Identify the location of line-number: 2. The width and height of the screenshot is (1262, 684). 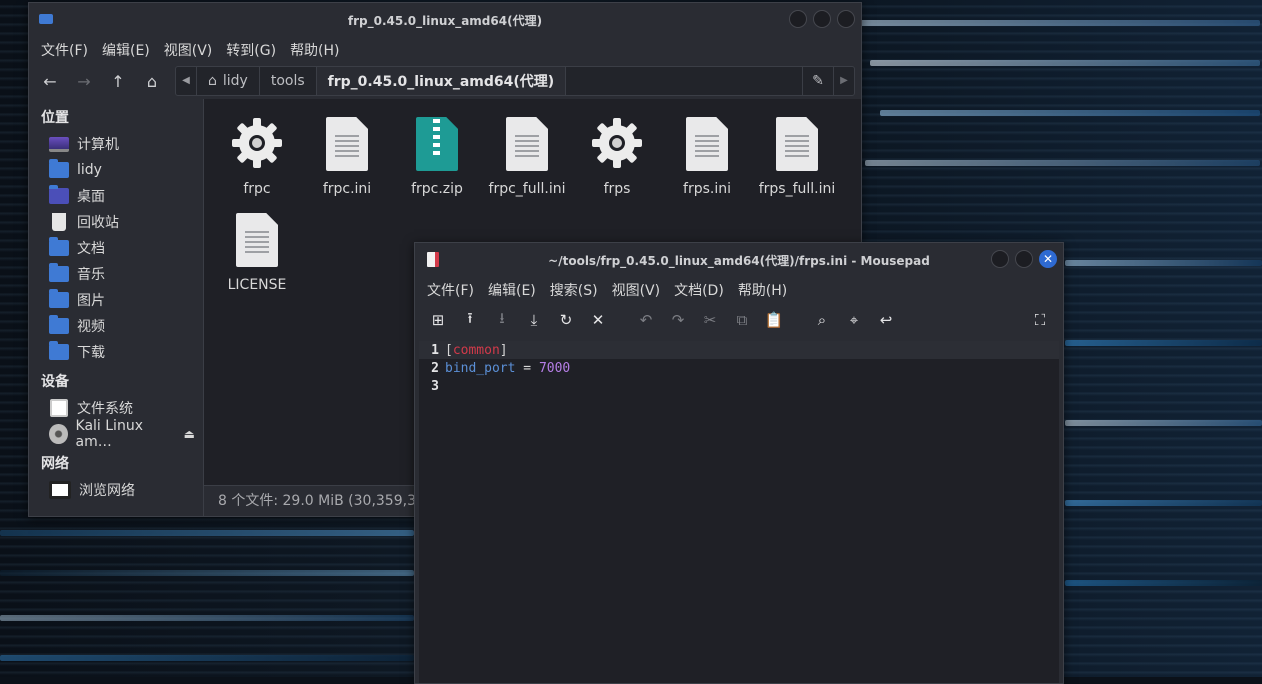
(435, 368).